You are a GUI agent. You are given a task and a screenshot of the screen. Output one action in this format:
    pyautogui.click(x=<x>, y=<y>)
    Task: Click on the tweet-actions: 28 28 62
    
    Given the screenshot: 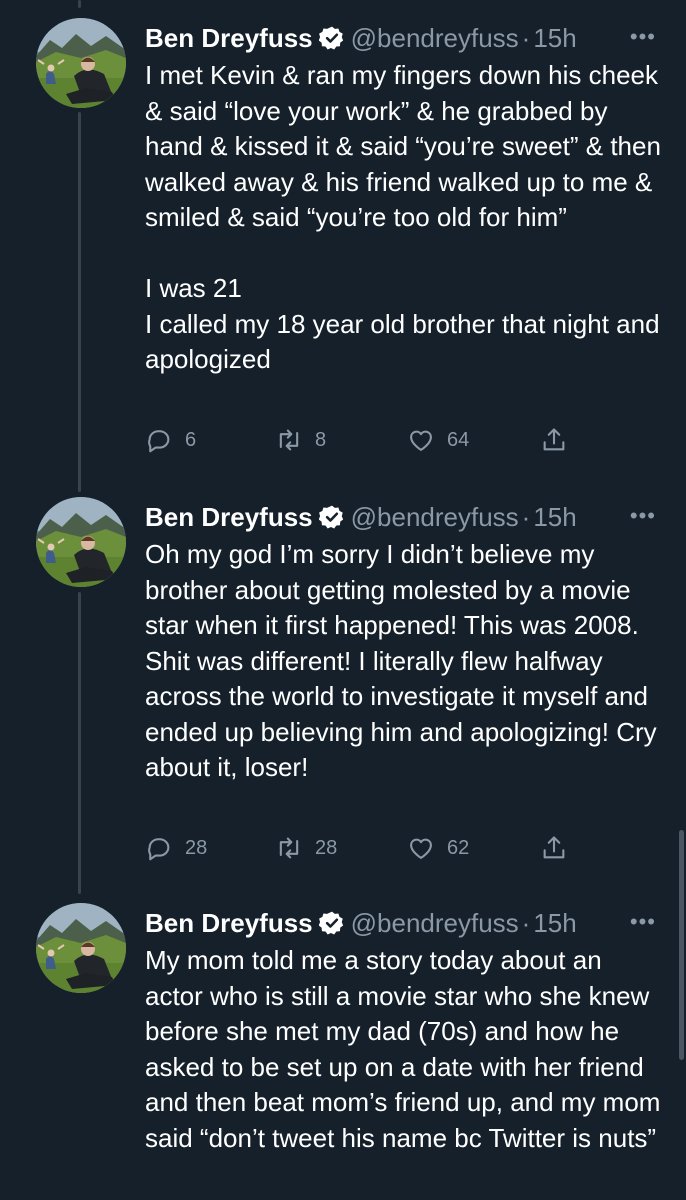 What is the action you would take?
    pyautogui.click(x=375, y=848)
    